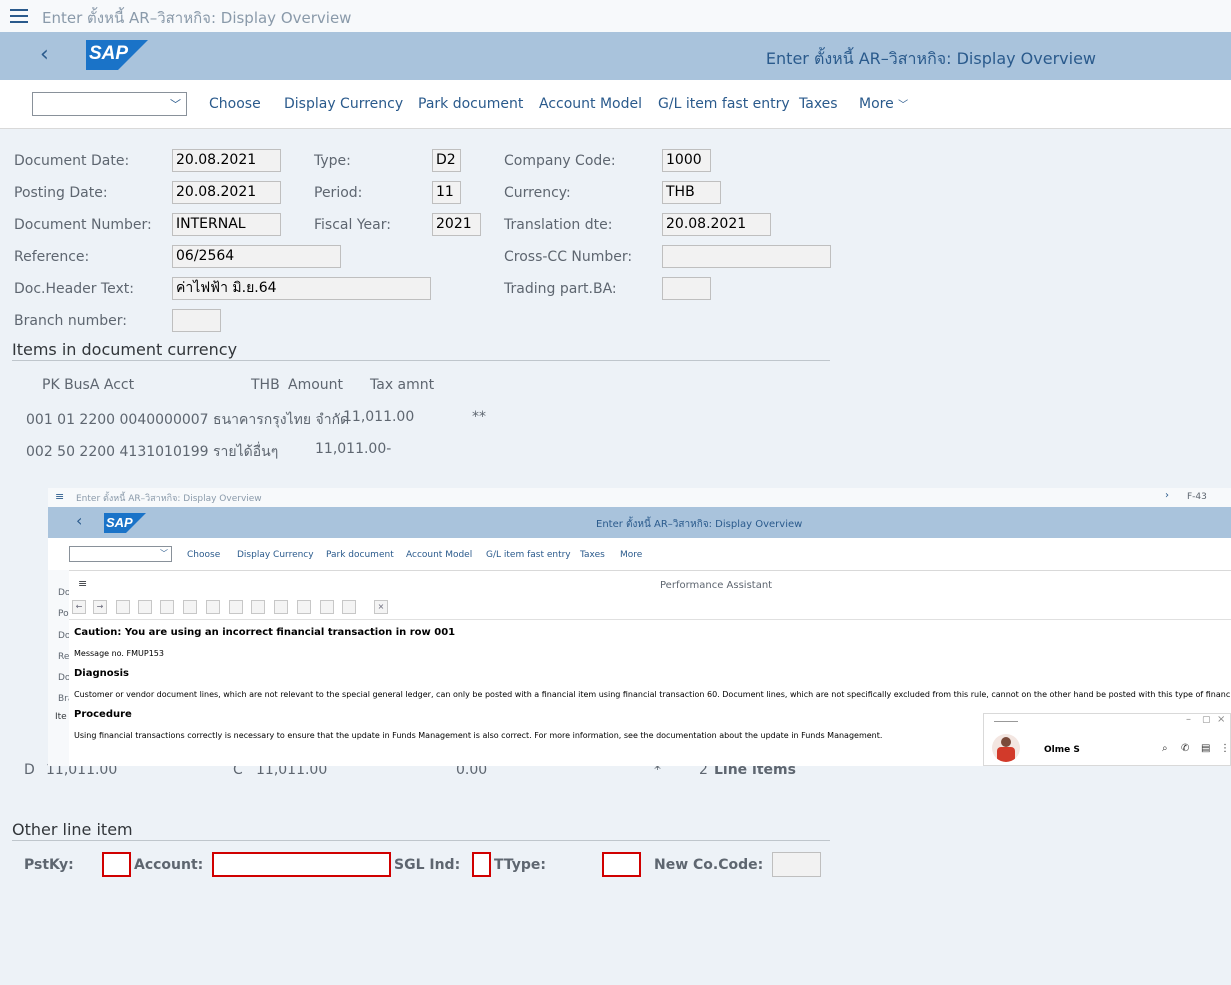 This screenshot has height=985, width=1231. What do you see at coordinates (470, 104) in the screenshot?
I see `park-document-button: Park document` at bounding box center [470, 104].